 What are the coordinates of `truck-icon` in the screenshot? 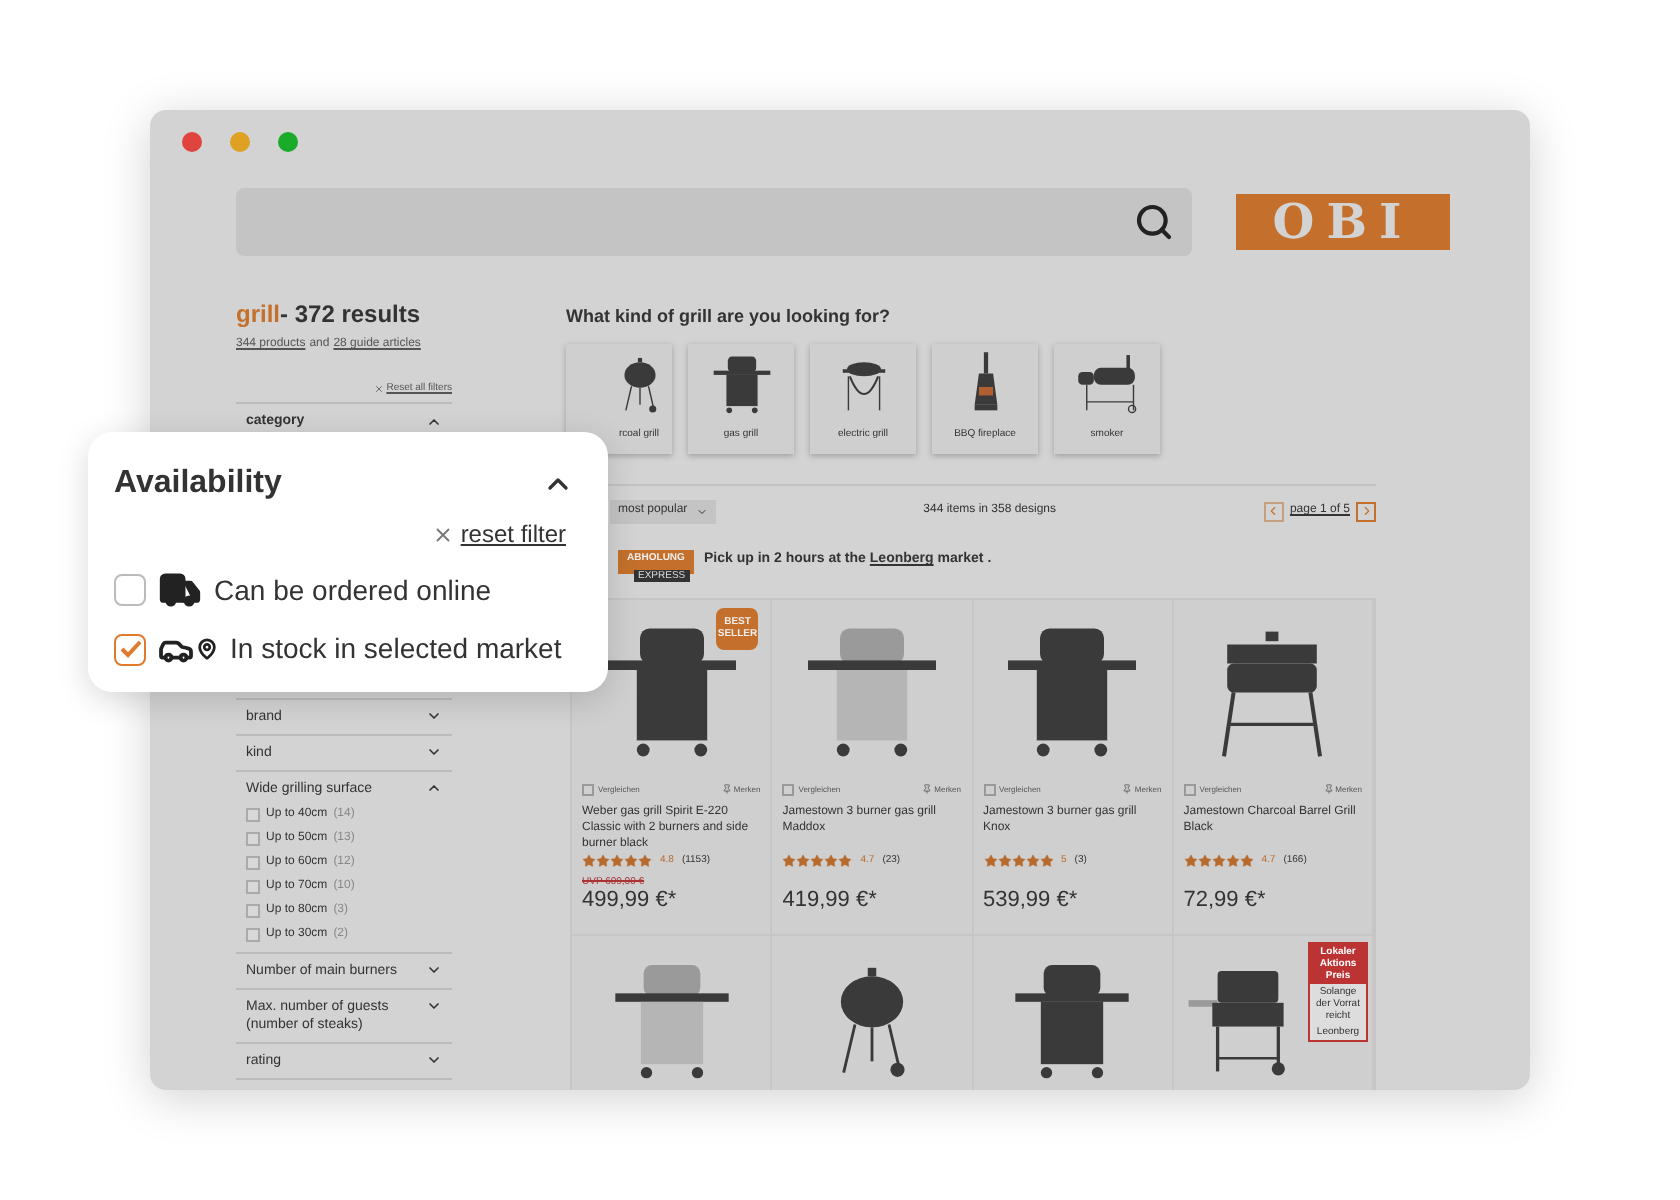 It's located at (180, 590).